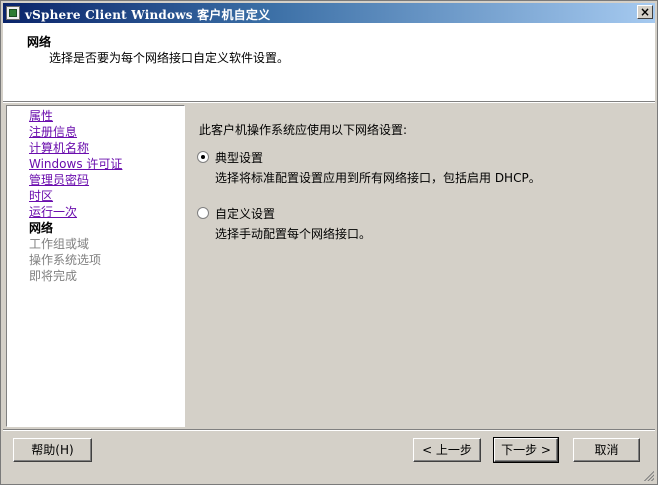  I want to click on typical-settings-radio, so click(203, 157).